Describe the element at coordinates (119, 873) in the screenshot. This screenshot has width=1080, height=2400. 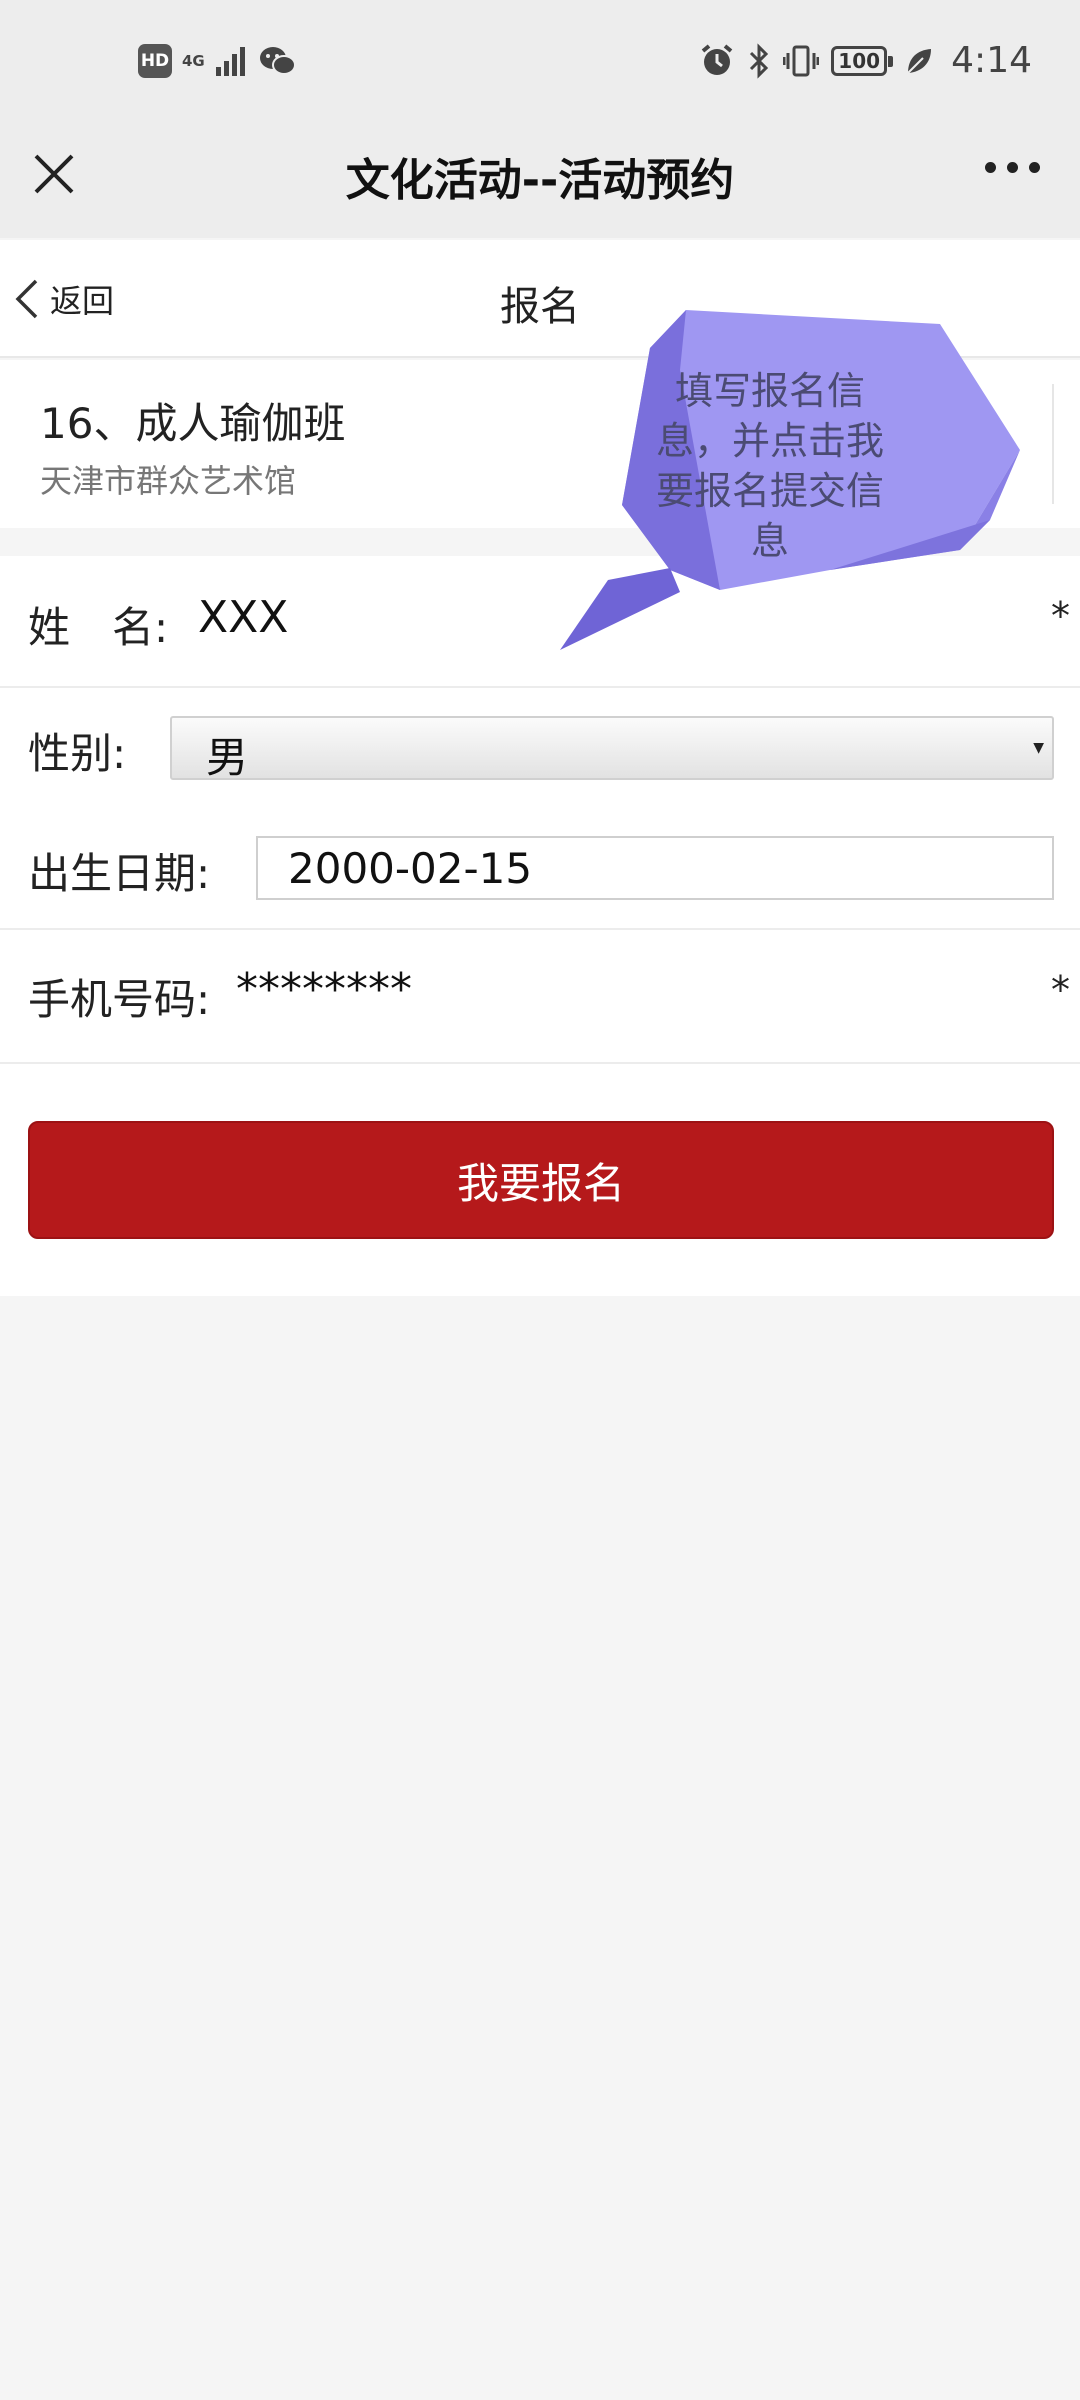
I see `birth-label: 出生日期:` at that location.